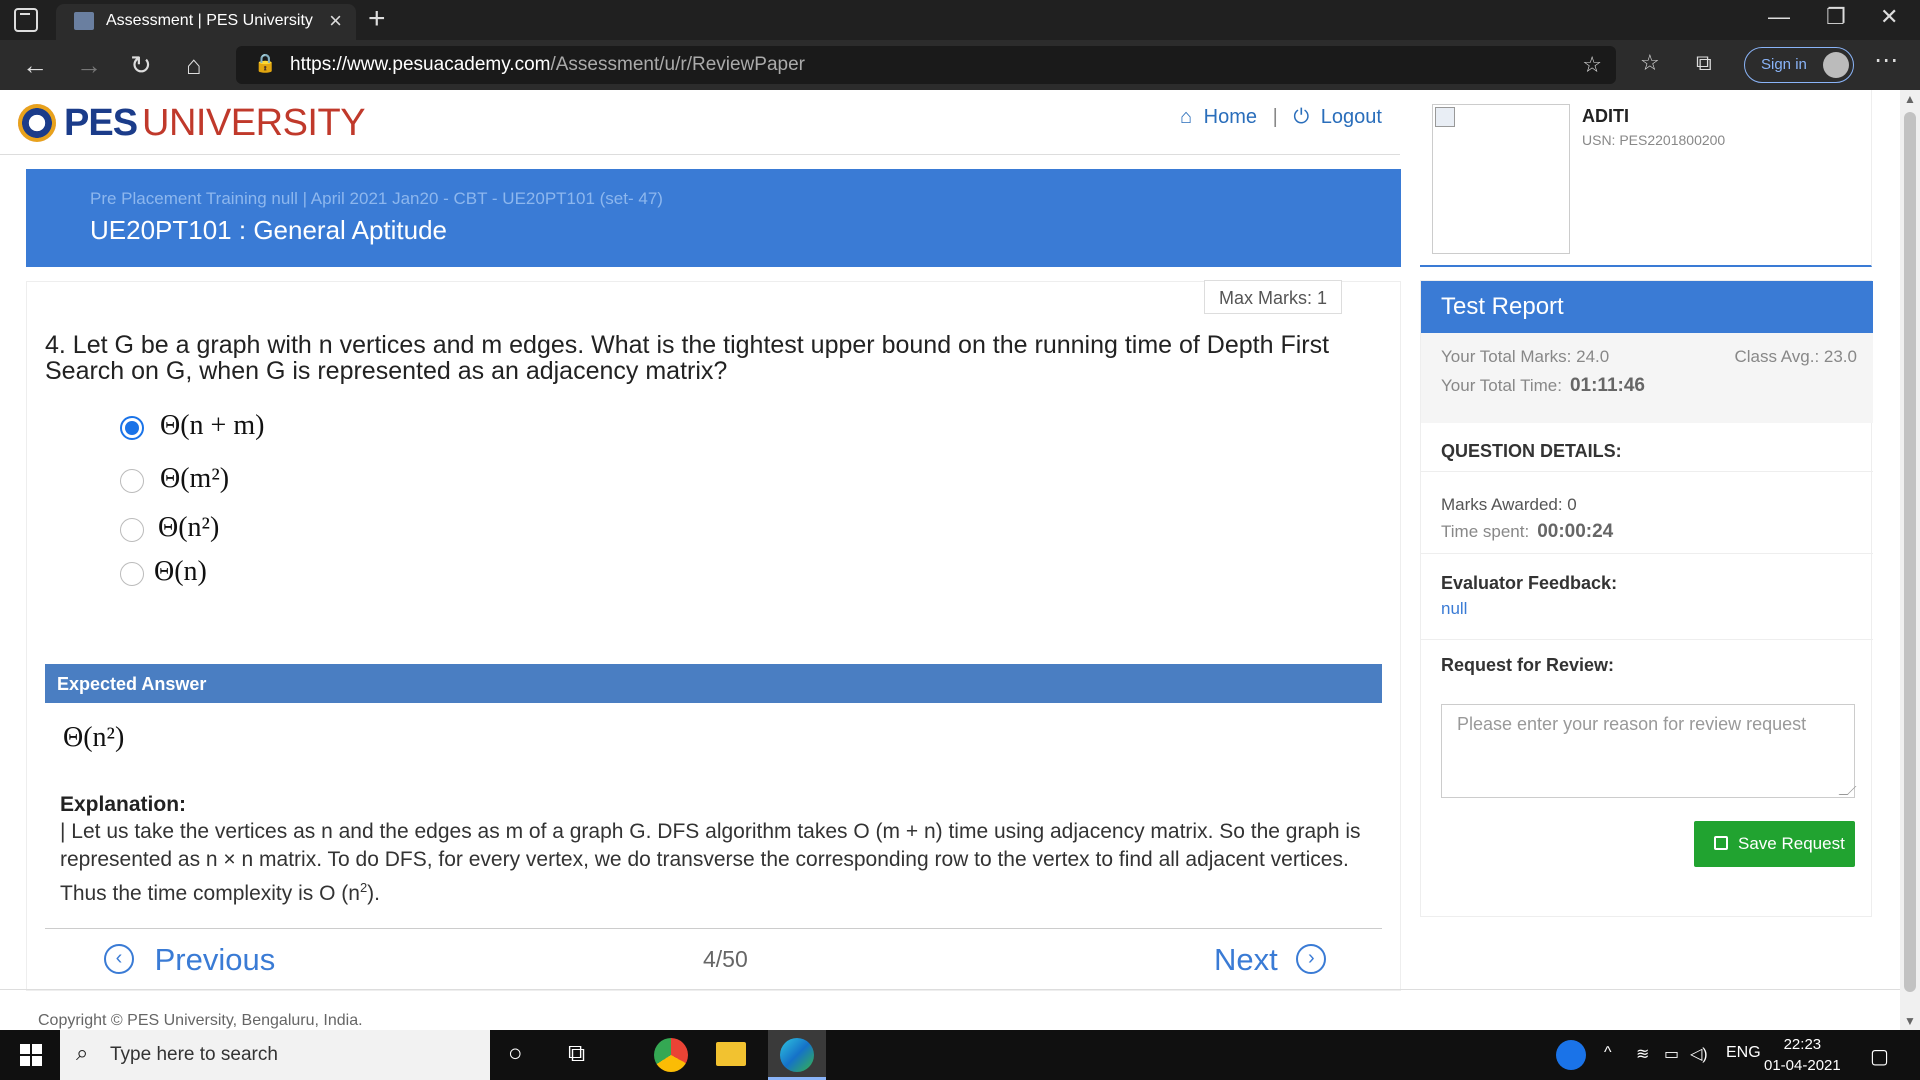 The width and height of the screenshot is (1920, 1080). What do you see at coordinates (1836, 65) in the screenshot?
I see `profile-avatar-icon` at bounding box center [1836, 65].